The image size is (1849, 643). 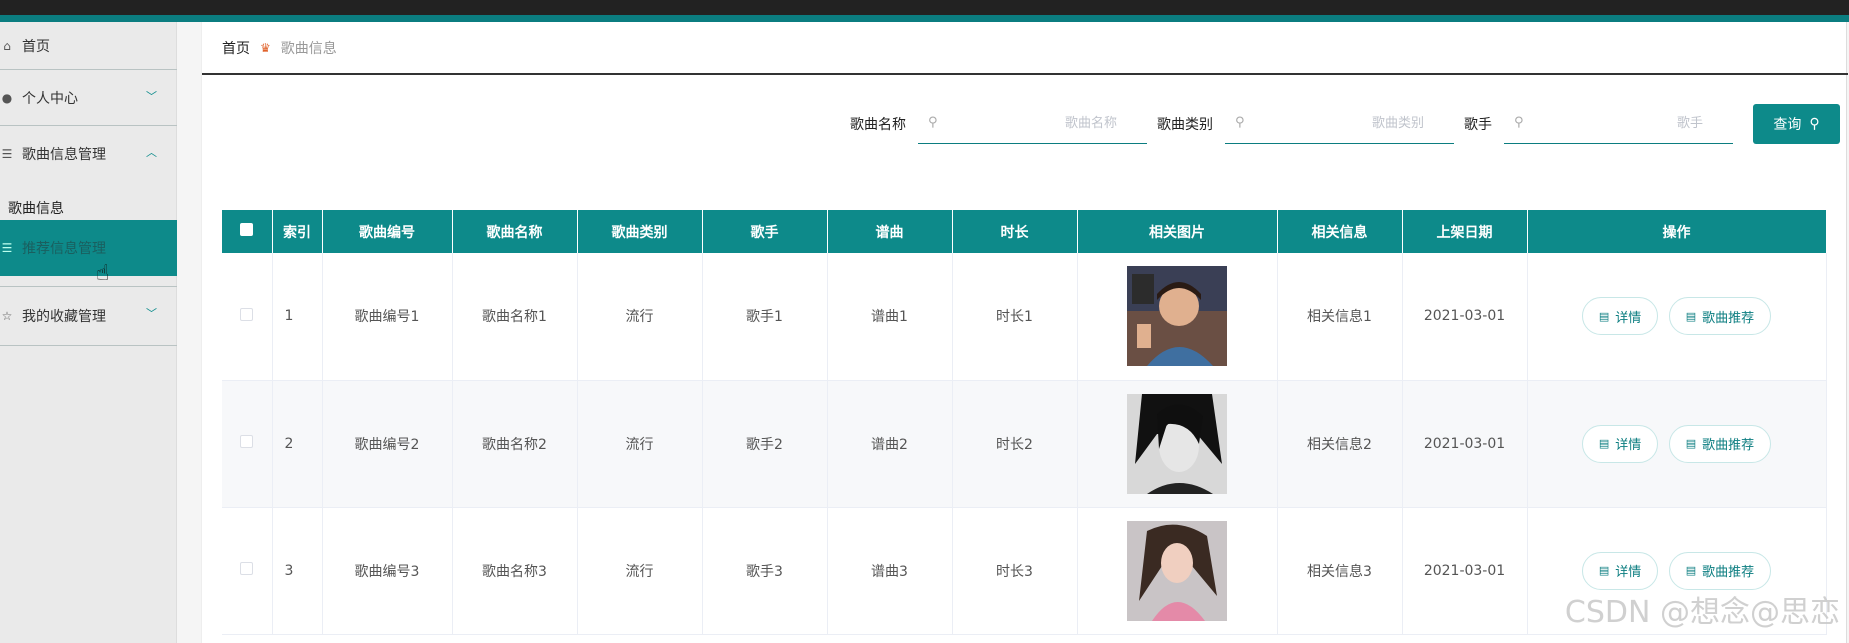 What do you see at coordinates (7, 45) in the screenshot?
I see `home-icon: ⌂` at bounding box center [7, 45].